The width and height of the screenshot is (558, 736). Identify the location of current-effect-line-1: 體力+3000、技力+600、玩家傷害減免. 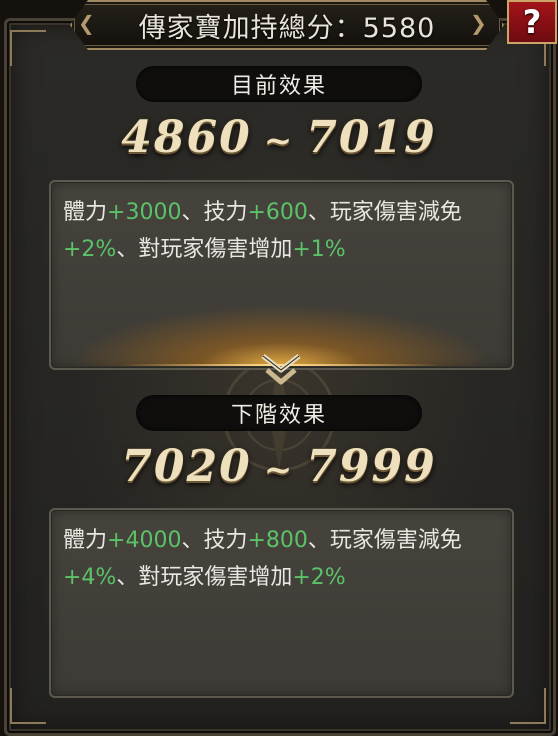
(282, 212).